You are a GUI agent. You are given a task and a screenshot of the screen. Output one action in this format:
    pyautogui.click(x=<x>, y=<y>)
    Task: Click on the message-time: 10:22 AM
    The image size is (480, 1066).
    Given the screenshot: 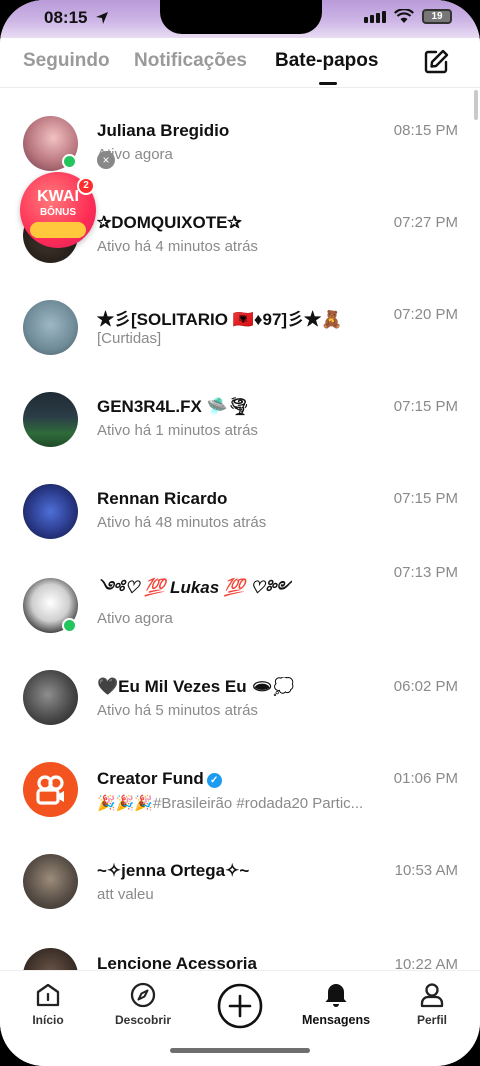 What is the action you would take?
    pyautogui.click(x=426, y=963)
    